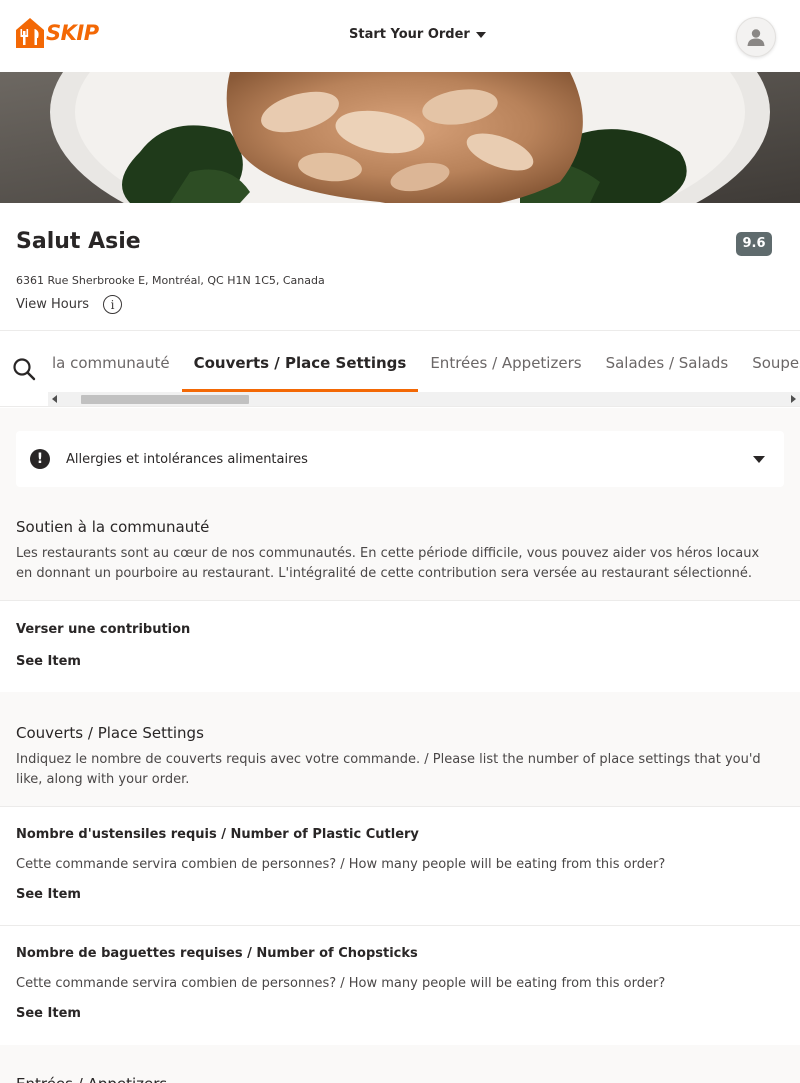 The width and height of the screenshot is (800, 1083). Describe the element at coordinates (400, 137) in the screenshot. I see `restaurant-hero-image` at that location.